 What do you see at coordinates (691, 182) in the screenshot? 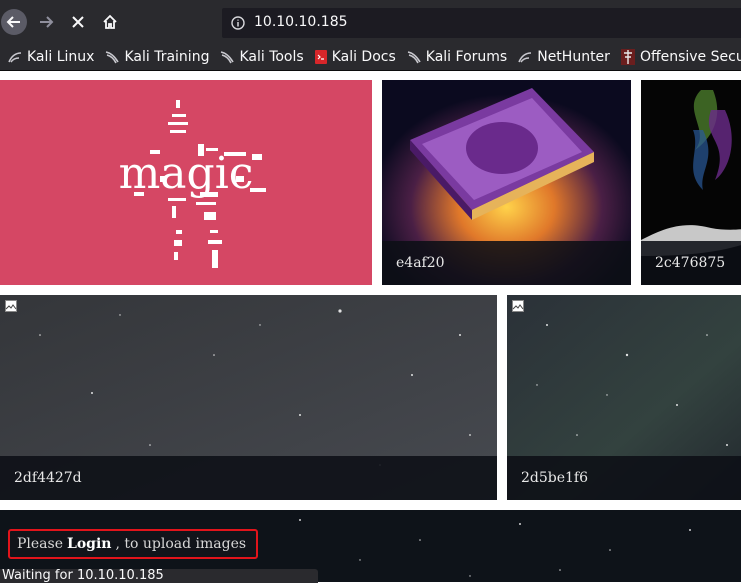
I see `gallery-tile-2c476875: 2c476875` at bounding box center [691, 182].